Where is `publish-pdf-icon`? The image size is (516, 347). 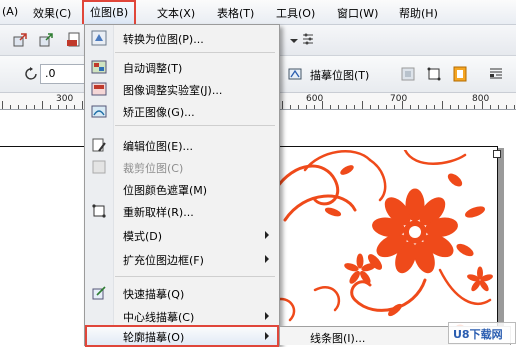
publish-pdf-icon is located at coordinates (74, 40).